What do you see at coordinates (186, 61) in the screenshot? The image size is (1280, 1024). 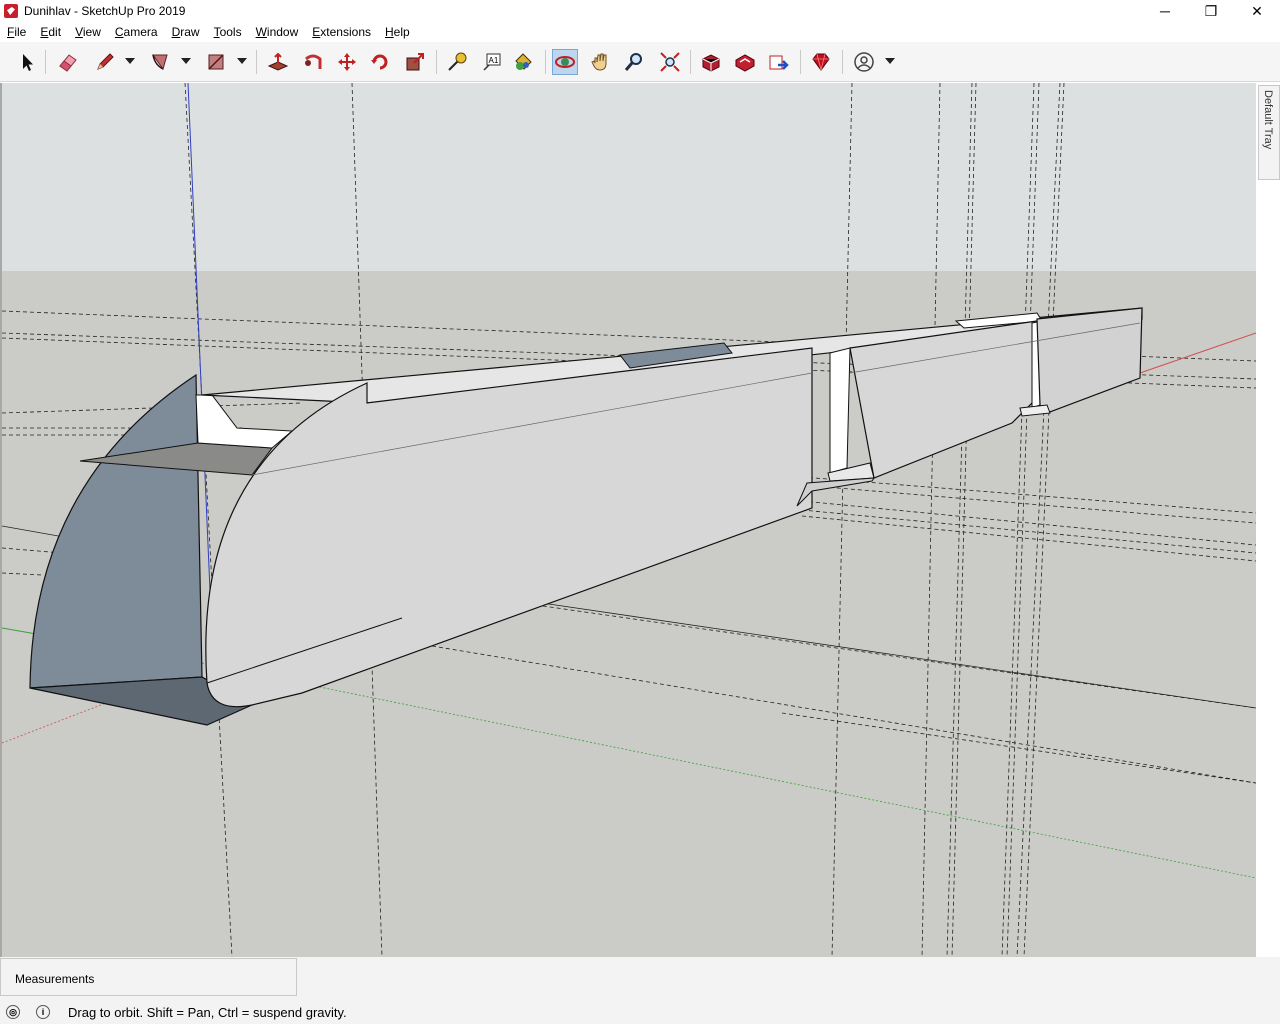 I see `arc-dropdown-icon` at bounding box center [186, 61].